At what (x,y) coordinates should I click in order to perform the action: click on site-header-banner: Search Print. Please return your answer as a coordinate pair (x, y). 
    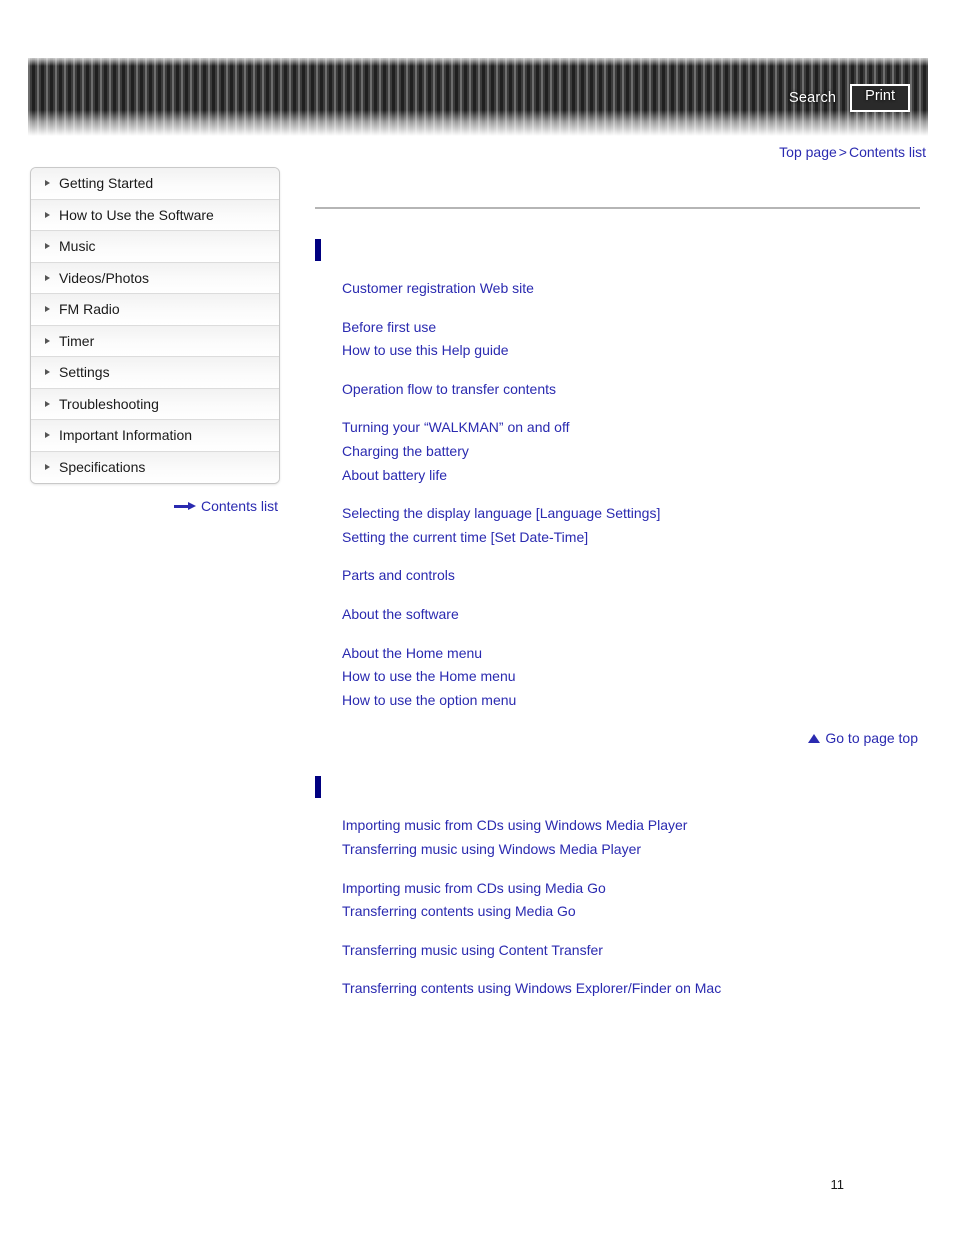
    Looking at the image, I should click on (478, 97).